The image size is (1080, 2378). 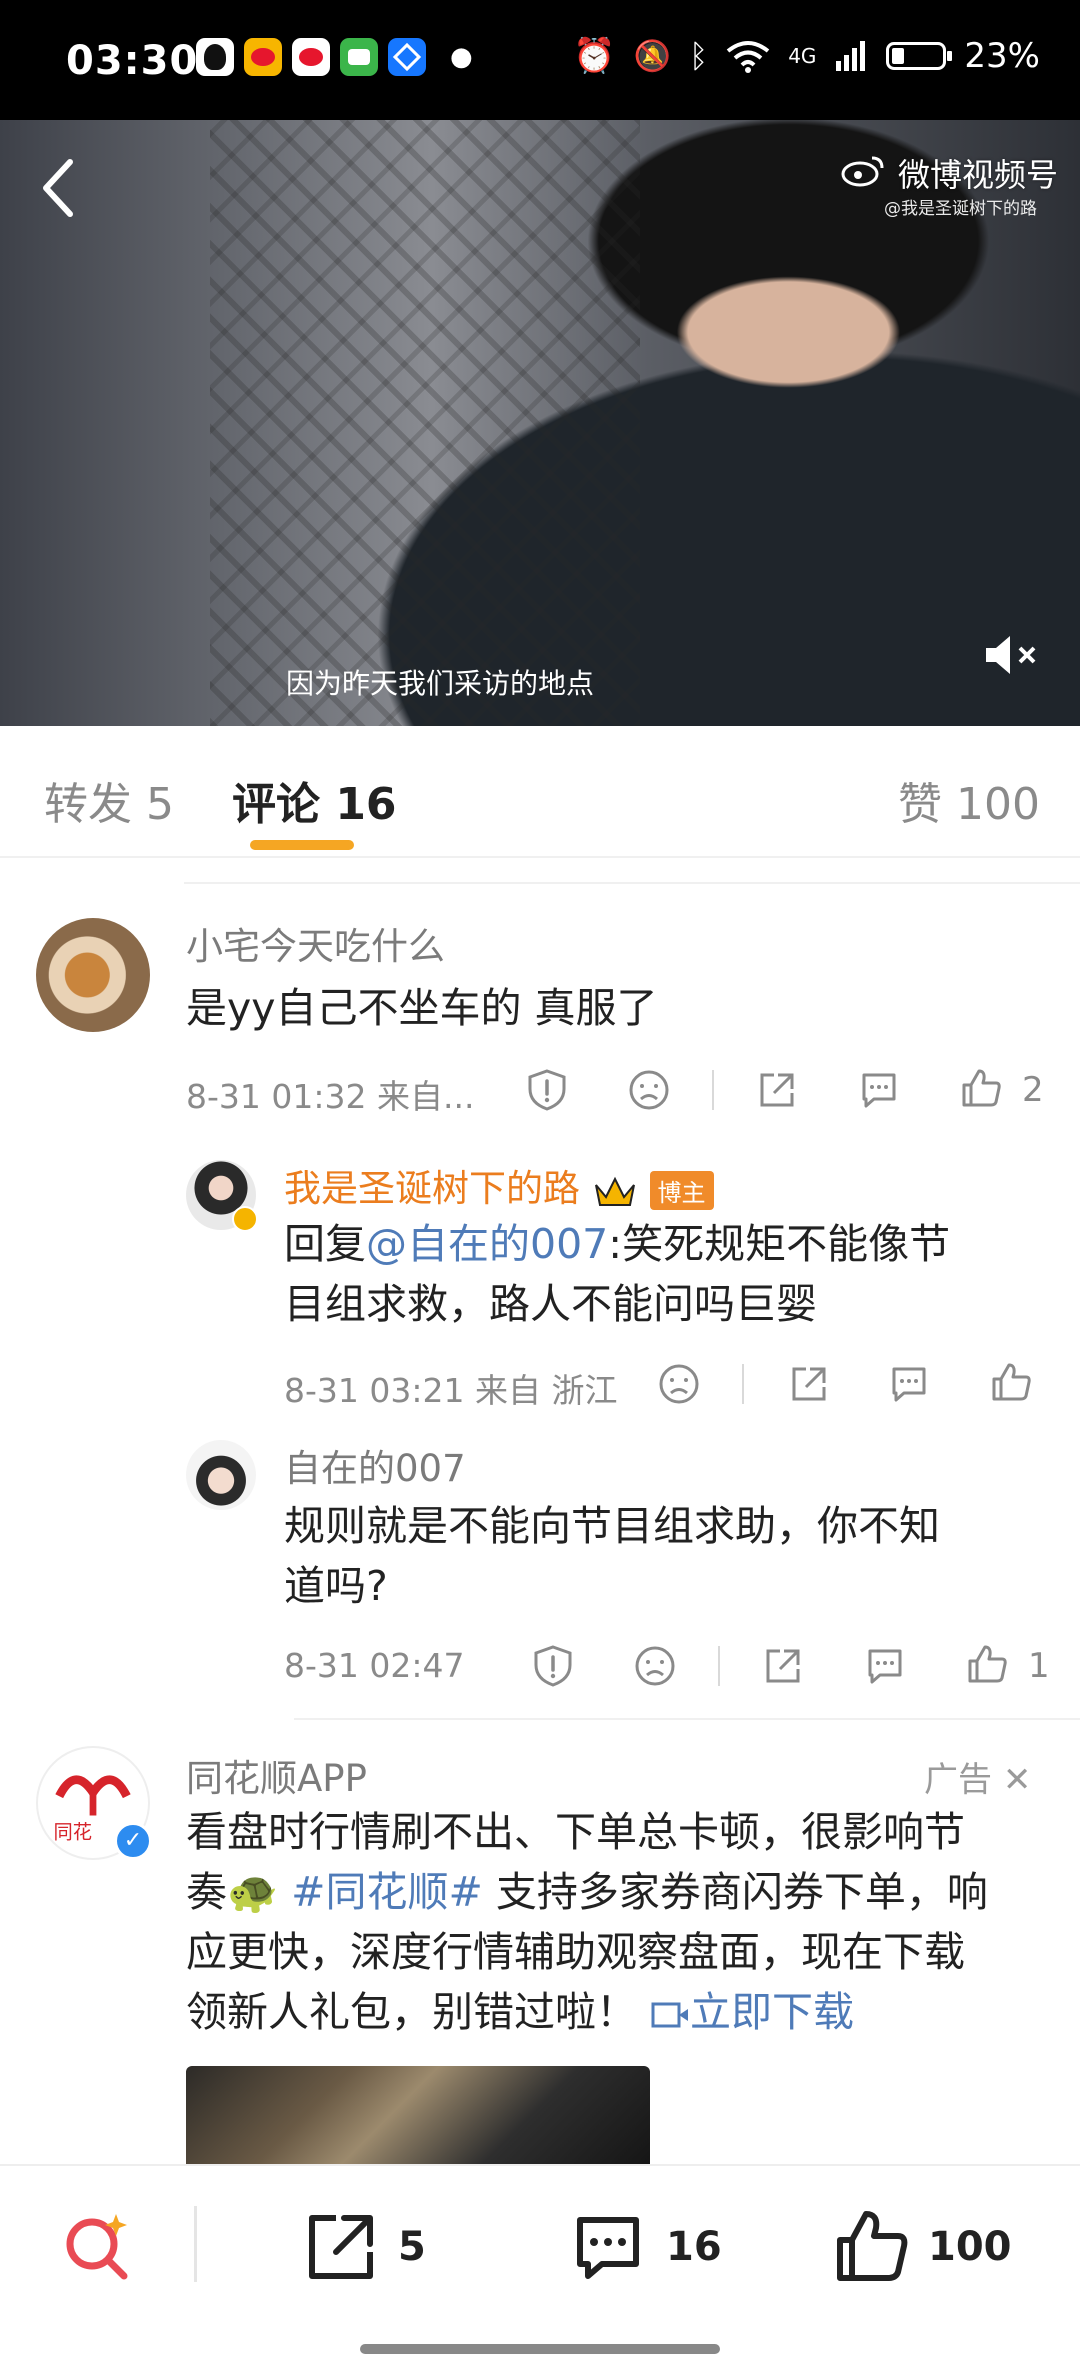 I want to click on mention-link: @自在的007, so click(x=487, y=1244).